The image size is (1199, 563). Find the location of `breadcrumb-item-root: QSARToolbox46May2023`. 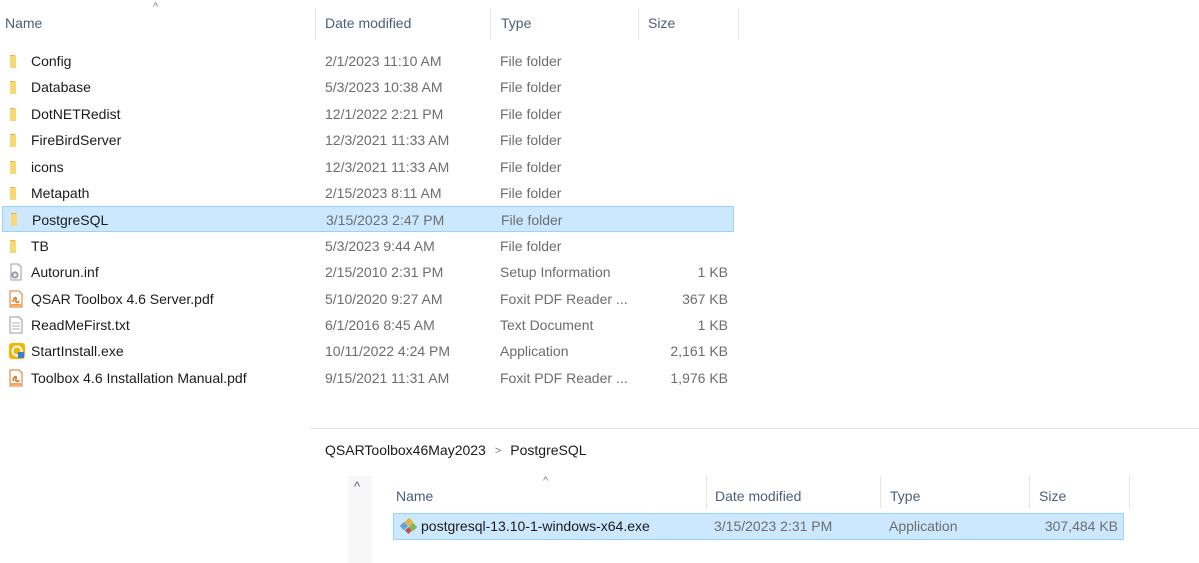

breadcrumb-item-root: QSARToolbox46May2023 is located at coordinates (405, 450).